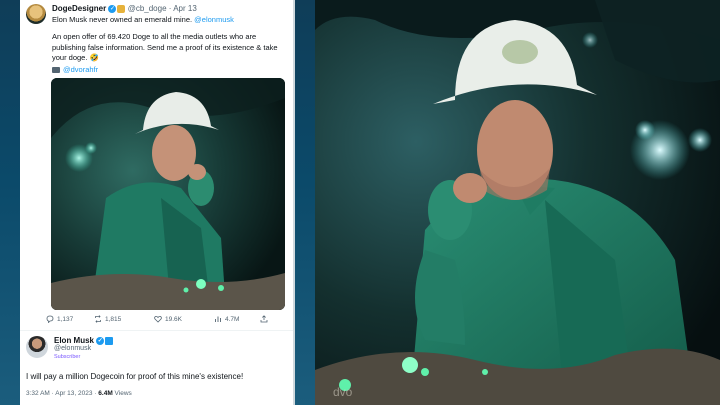 This screenshot has height=405, width=720. What do you see at coordinates (294, 202) in the screenshot?
I see `card-border` at bounding box center [294, 202].